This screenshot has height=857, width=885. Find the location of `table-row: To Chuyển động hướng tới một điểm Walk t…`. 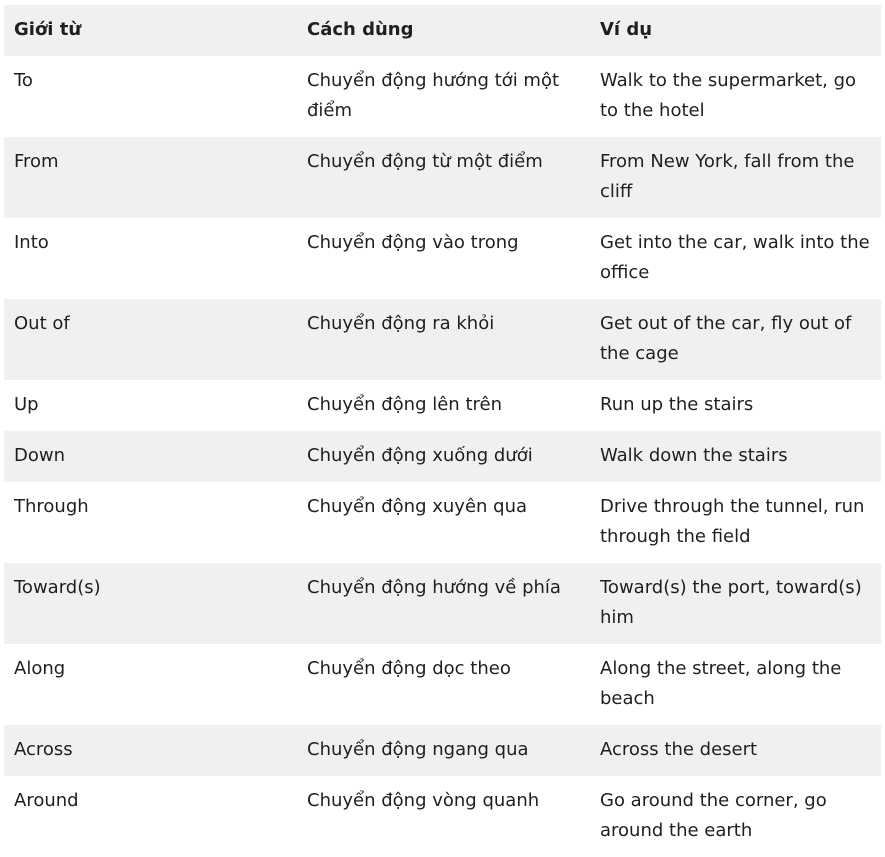

table-row: To Chuyển động hướng tới một điểm Walk t… is located at coordinates (442, 96).